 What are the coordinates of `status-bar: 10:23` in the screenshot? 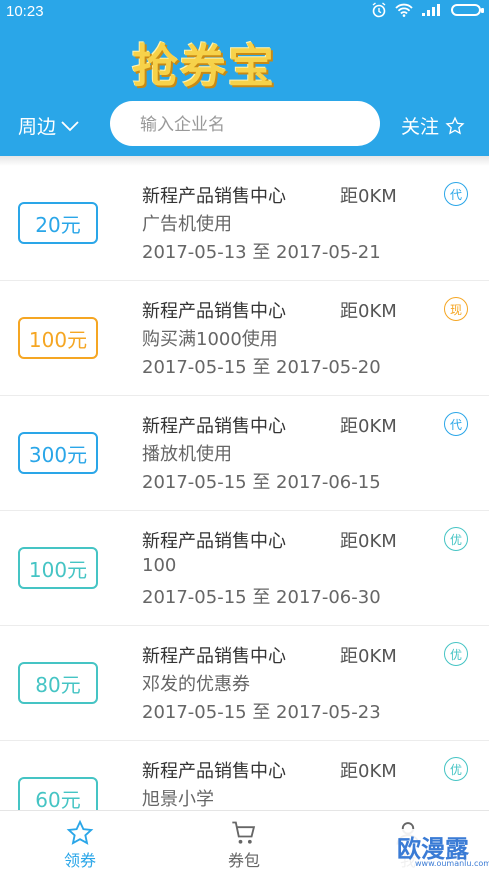 It's located at (244, 12).